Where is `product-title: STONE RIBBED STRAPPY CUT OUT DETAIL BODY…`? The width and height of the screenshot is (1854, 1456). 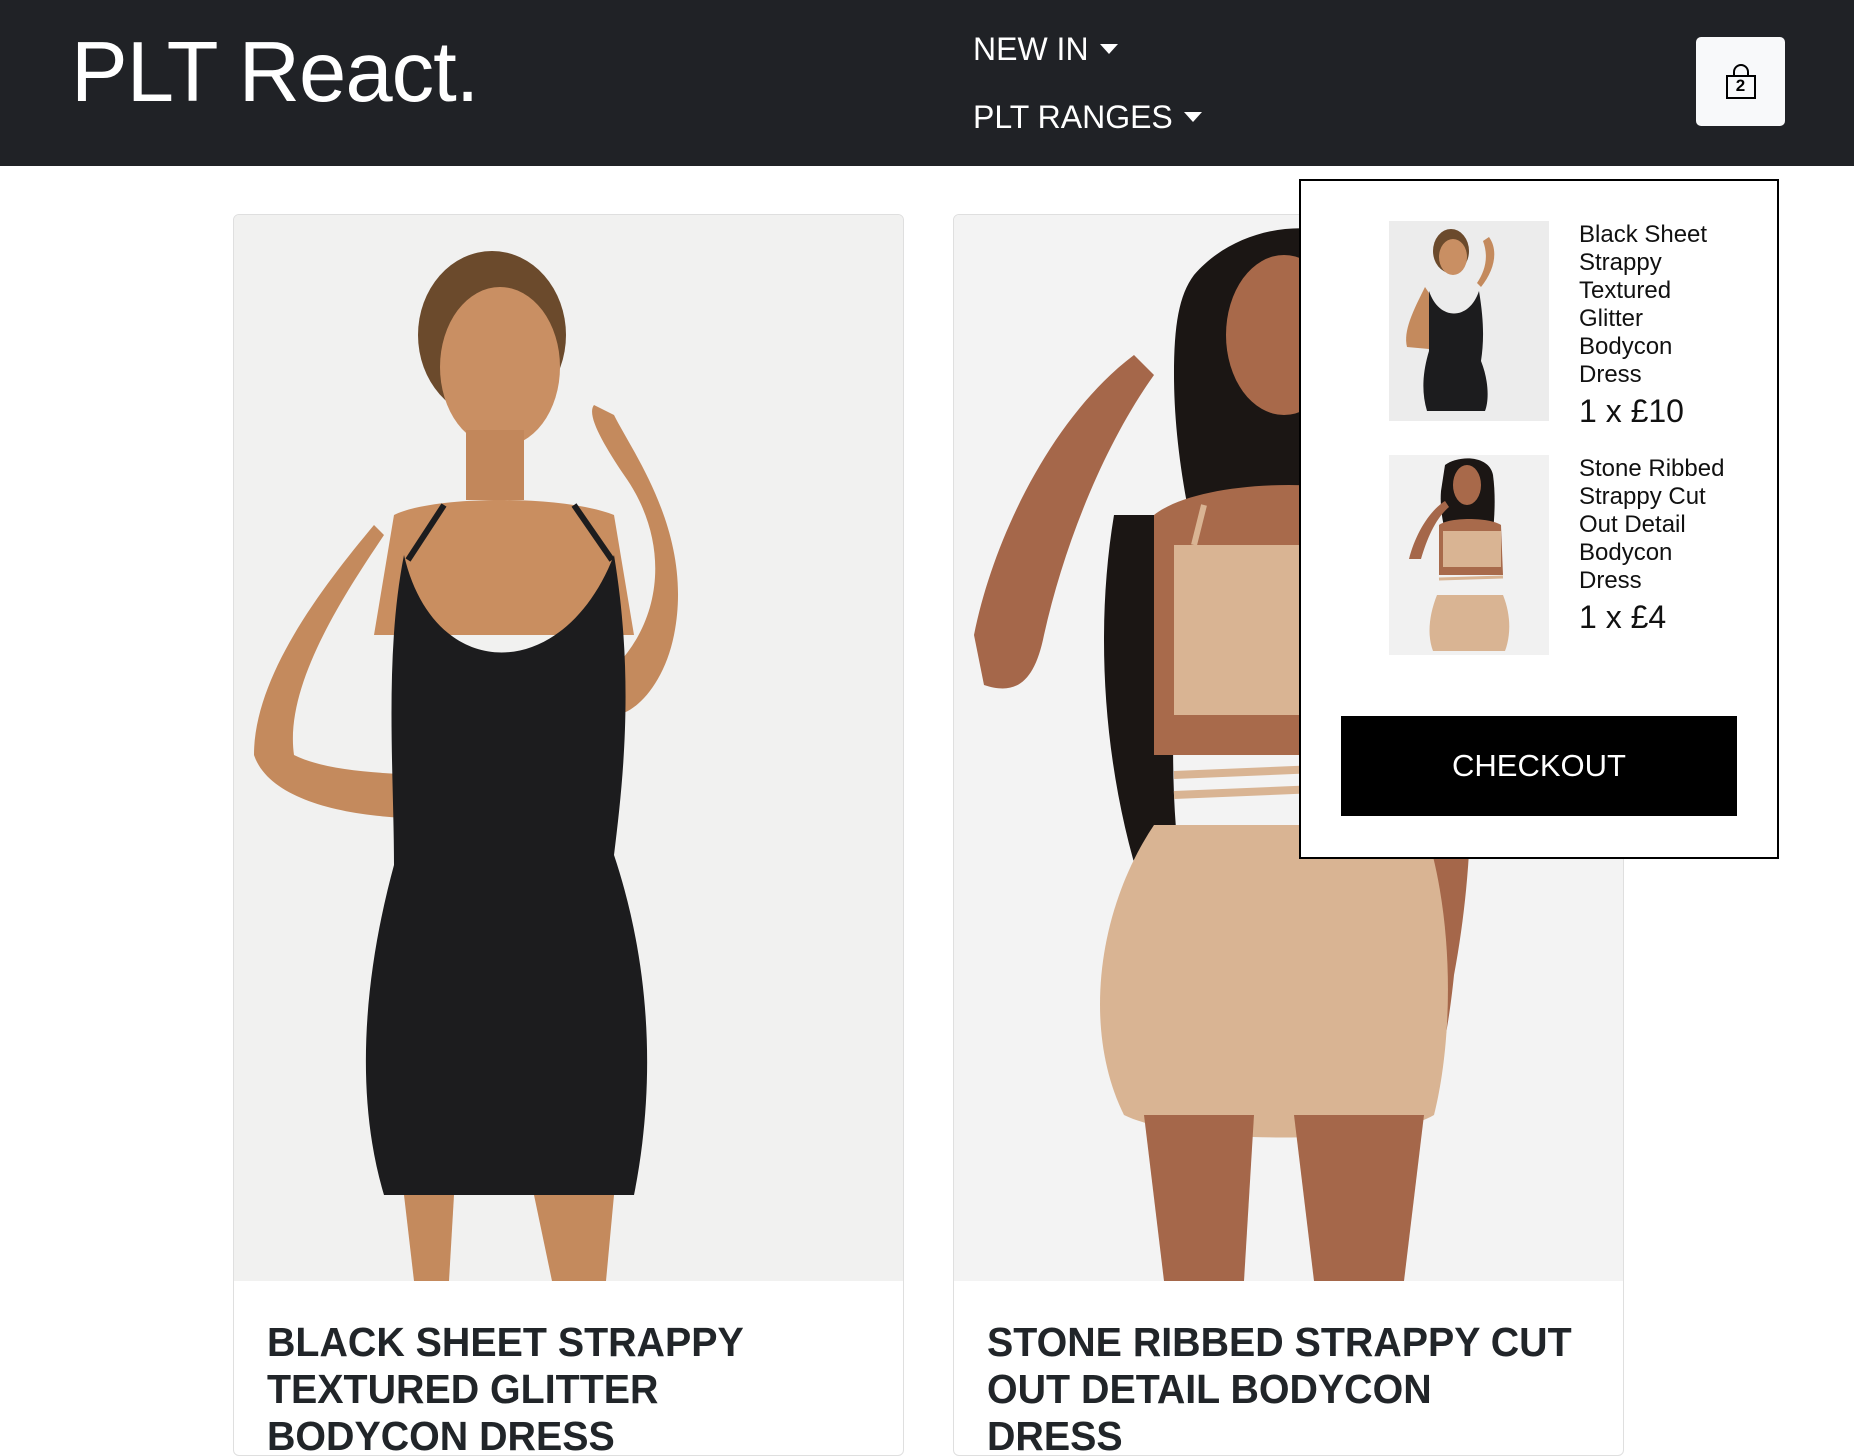 product-title: STONE RIBBED STRAPPY CUT OUT DETAIL BODY… is located at coordinates (1280, 1387).